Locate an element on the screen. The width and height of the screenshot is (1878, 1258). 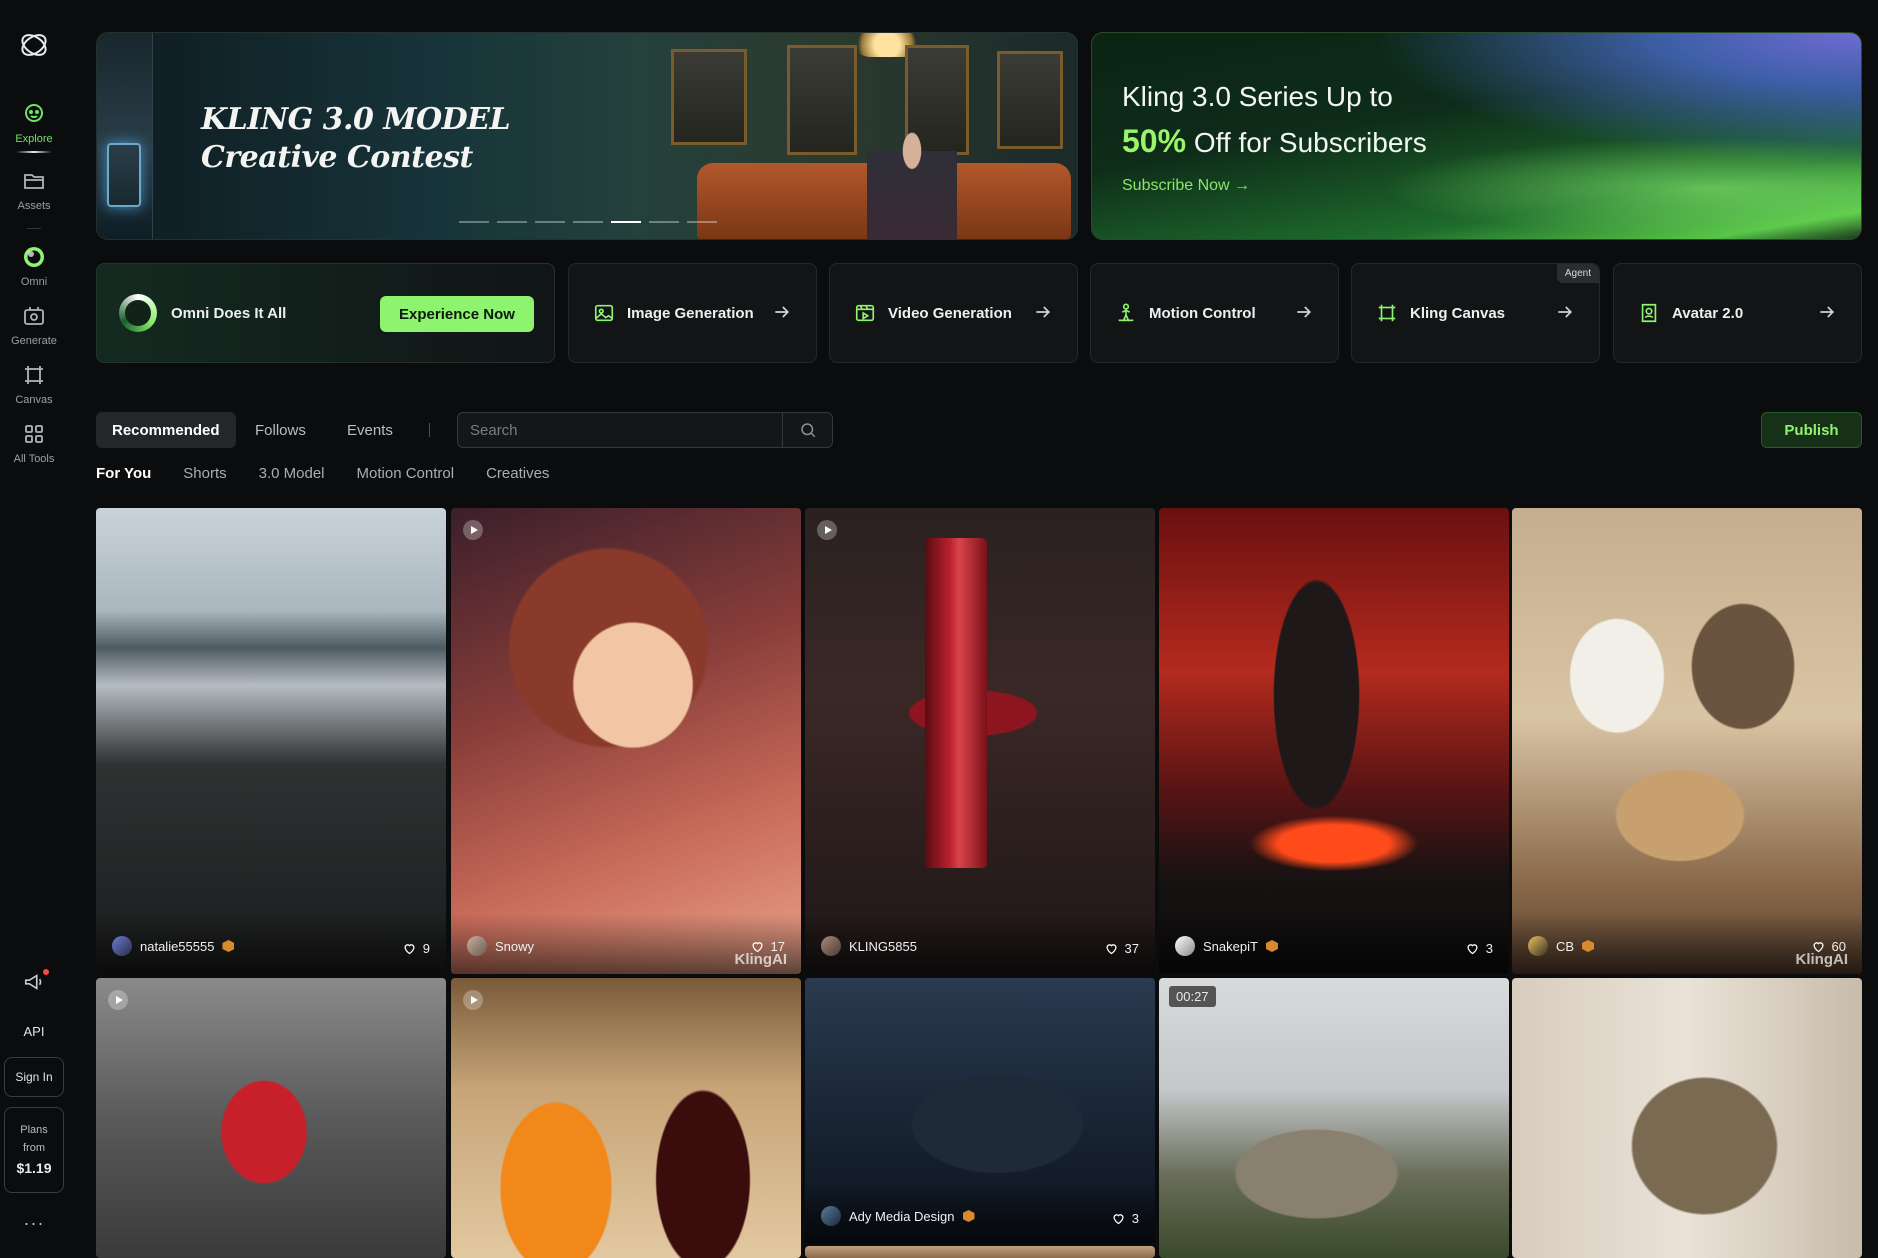
api-link: API is located at coordinates (34, 1031).